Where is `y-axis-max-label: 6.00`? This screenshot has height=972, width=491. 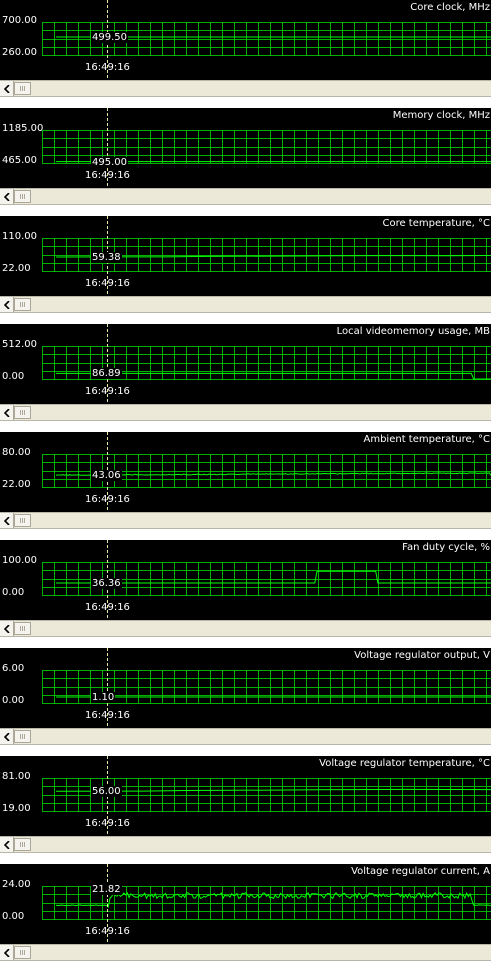
y-axis-max-label: 6.00 is located at coordinates (13, 668).